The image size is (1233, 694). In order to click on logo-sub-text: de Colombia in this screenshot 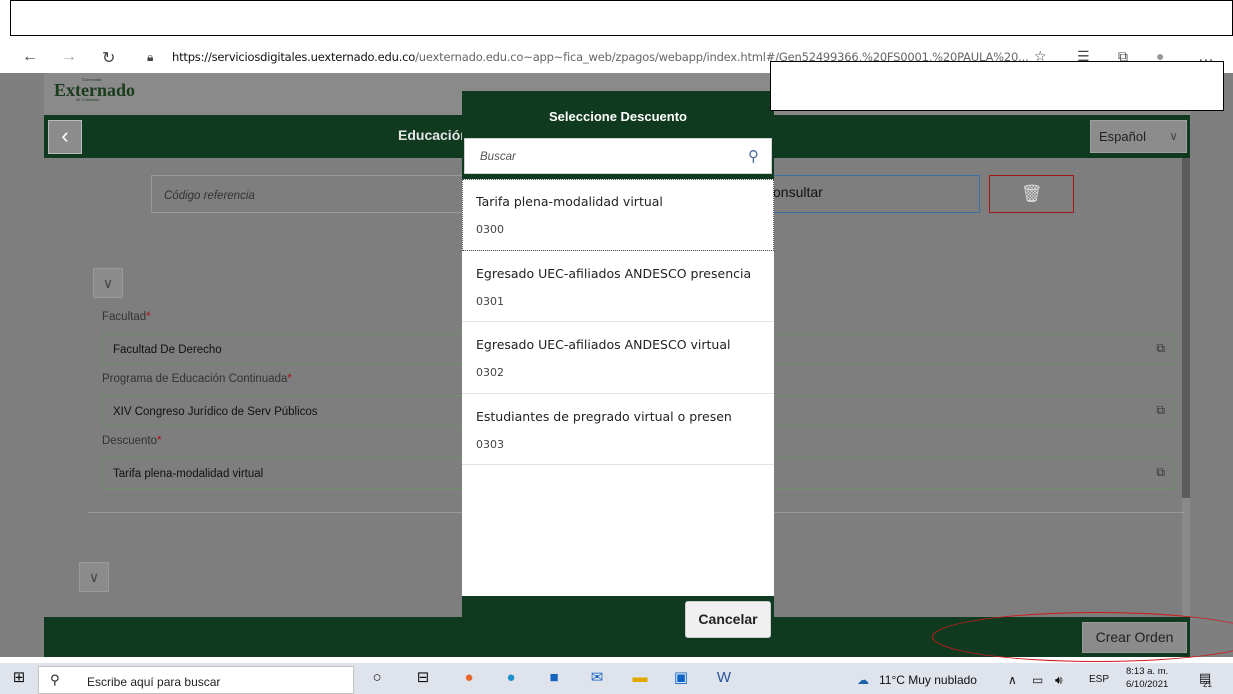, I will do `click(88, 99)`.